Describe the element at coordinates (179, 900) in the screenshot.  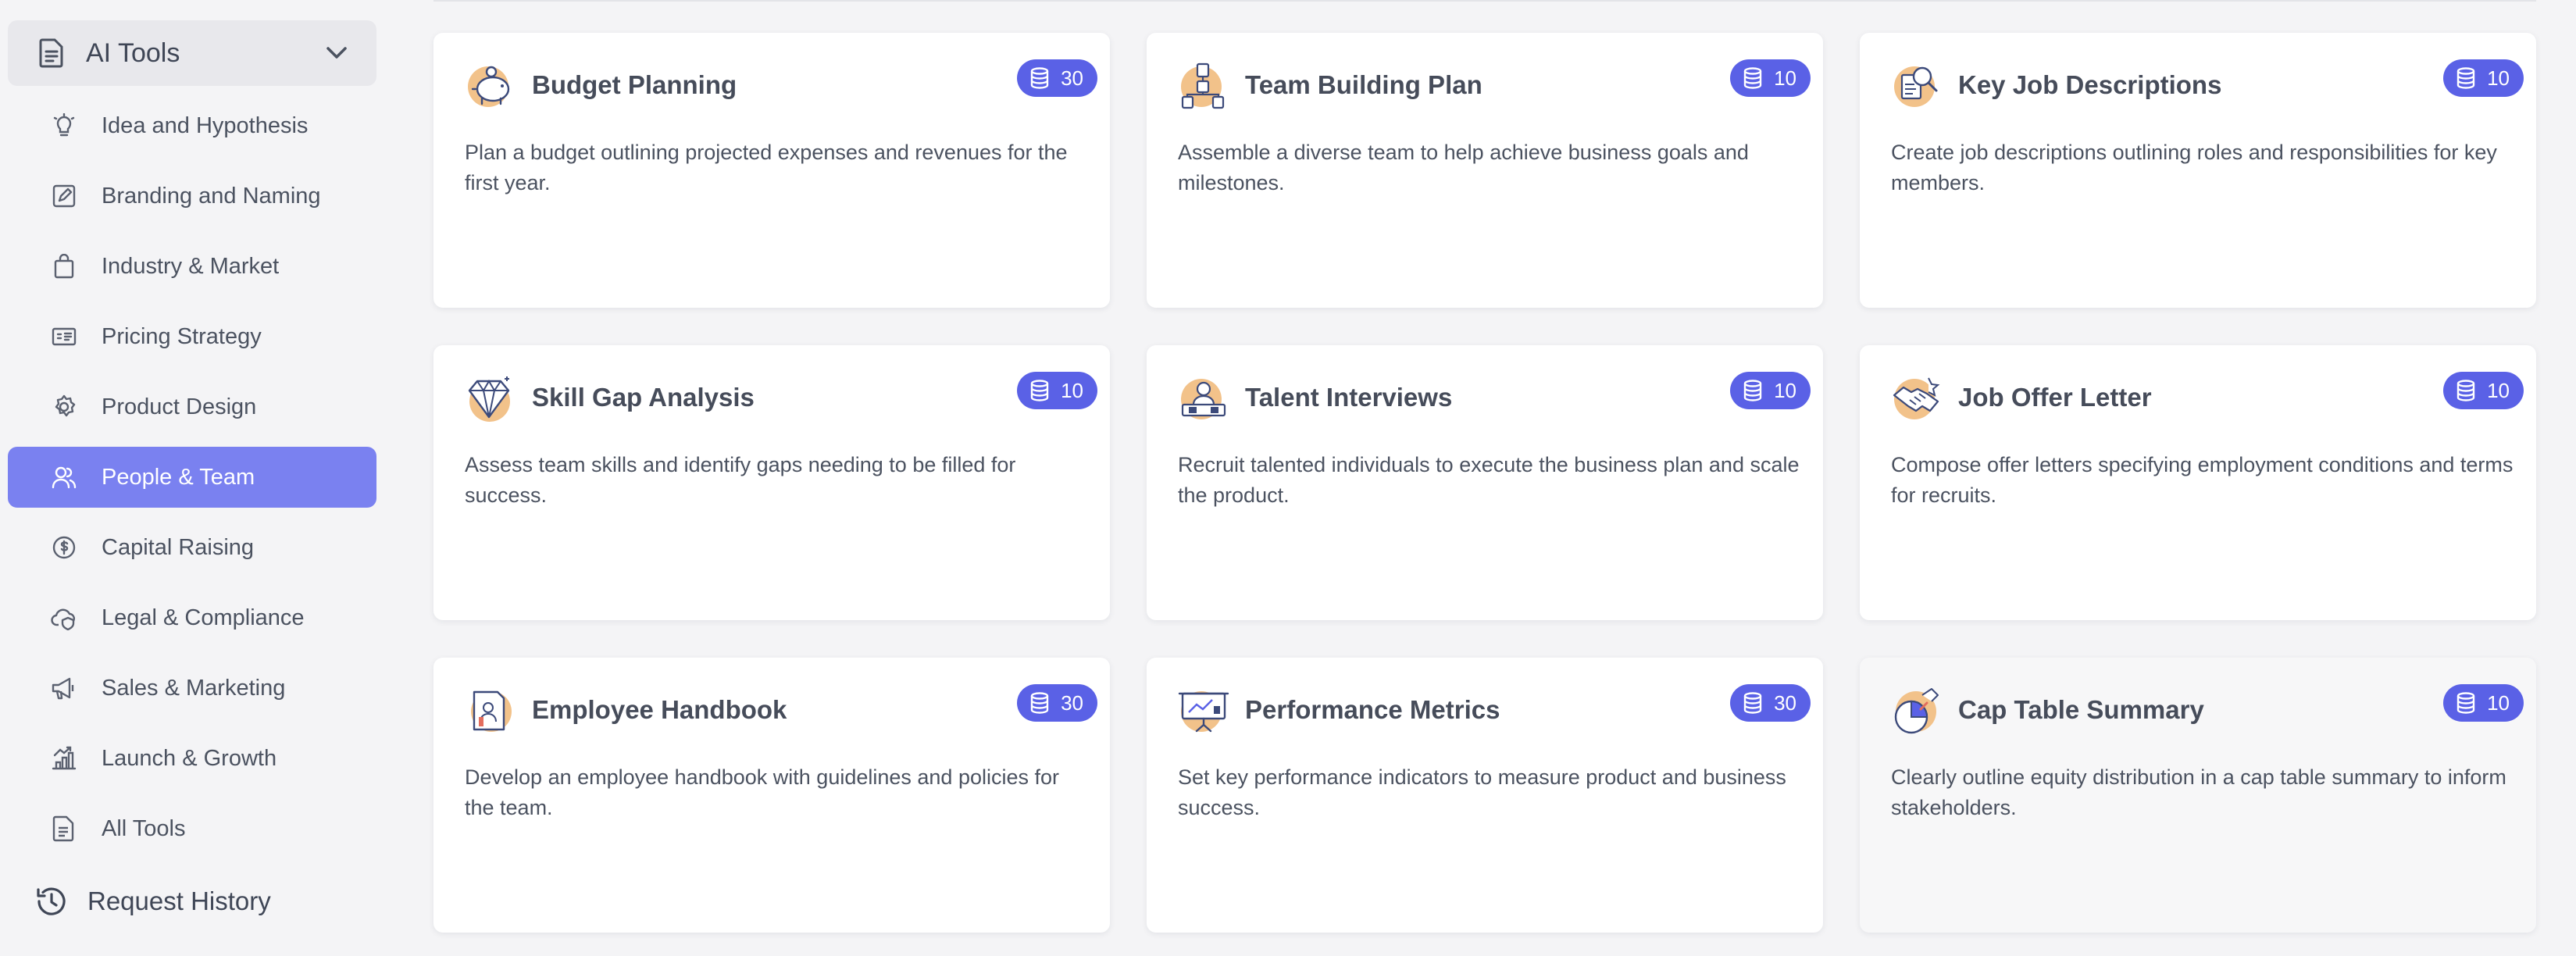
I see `request-history-label: Request History` at that location.